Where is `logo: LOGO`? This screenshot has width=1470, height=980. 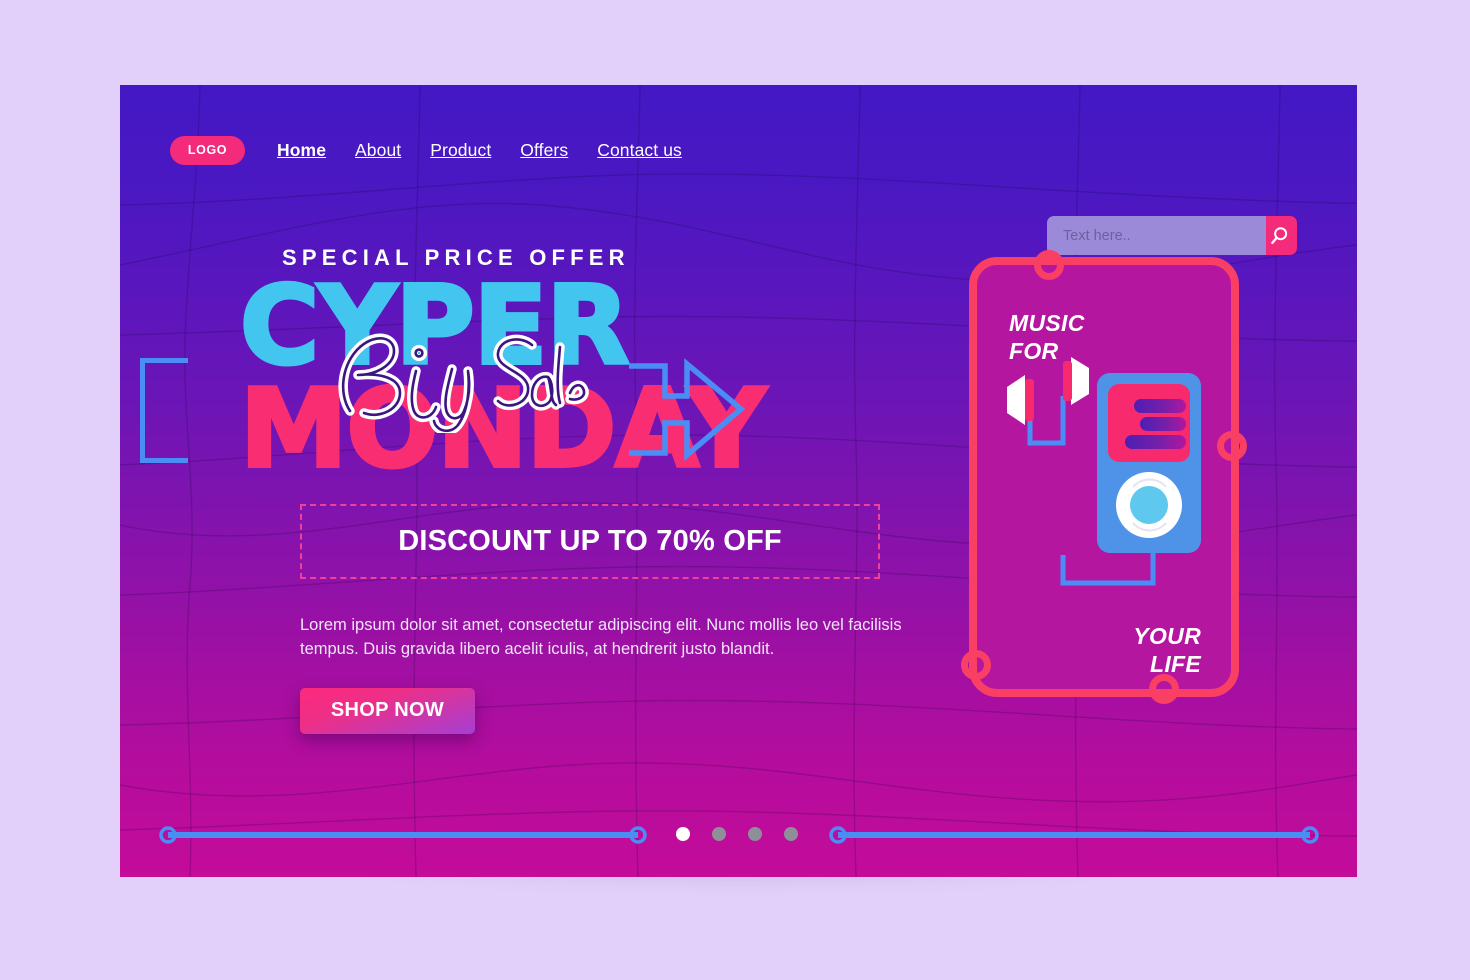 logo: LOGO is located at coordinates (207, 150).